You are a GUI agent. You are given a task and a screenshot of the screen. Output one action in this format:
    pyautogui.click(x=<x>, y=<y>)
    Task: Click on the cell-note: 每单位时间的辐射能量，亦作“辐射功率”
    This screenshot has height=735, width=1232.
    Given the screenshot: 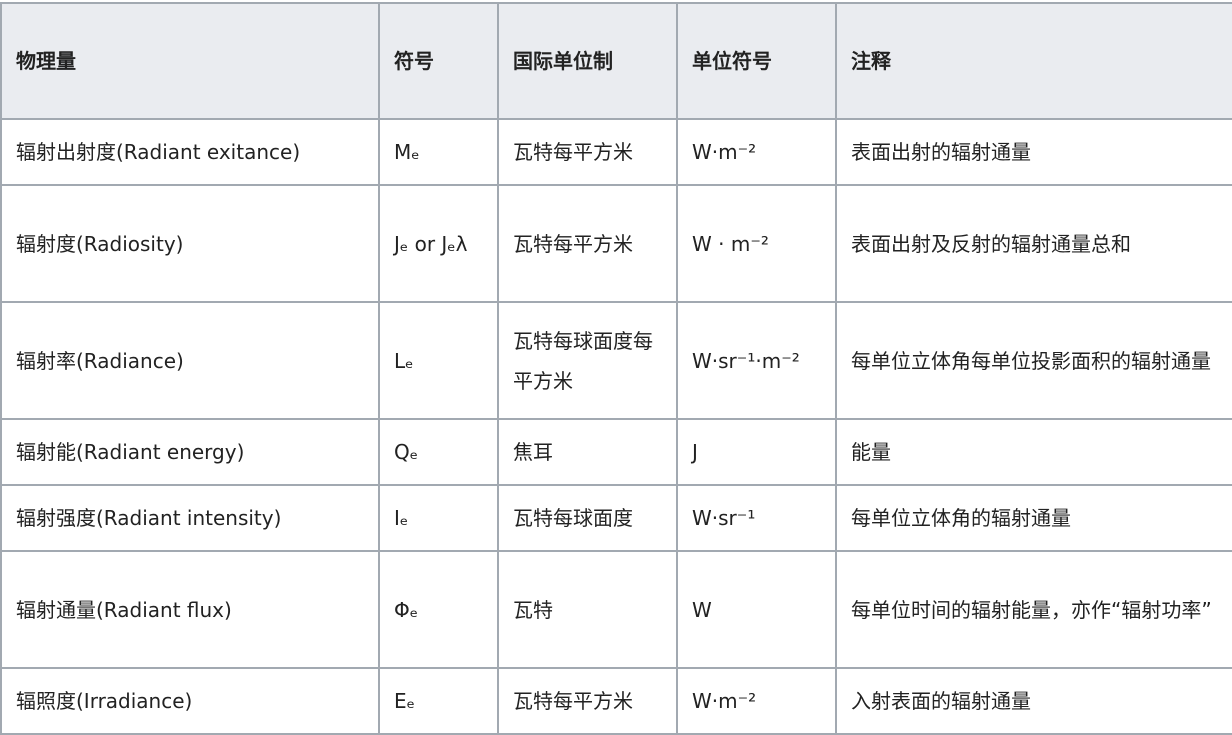 What is the action you would take?
    pyautogui.click(x=1033, y=609)
    